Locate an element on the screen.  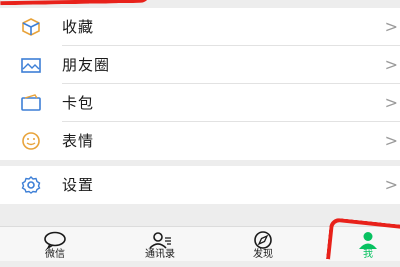
menu-item-settings: 设置 > is located at coordinates (200, 185).